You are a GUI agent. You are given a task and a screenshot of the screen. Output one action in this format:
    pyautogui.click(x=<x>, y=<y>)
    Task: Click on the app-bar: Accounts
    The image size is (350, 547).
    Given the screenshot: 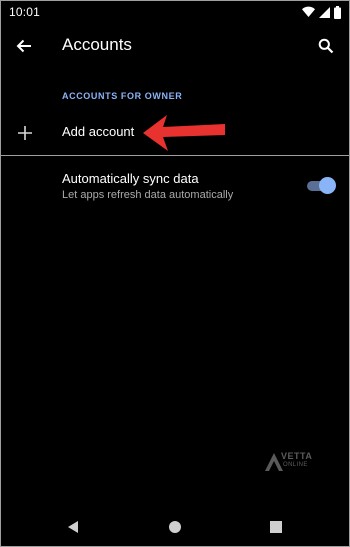 What is the action you would take?
    pyautogui.click(x=175, y=46)
    